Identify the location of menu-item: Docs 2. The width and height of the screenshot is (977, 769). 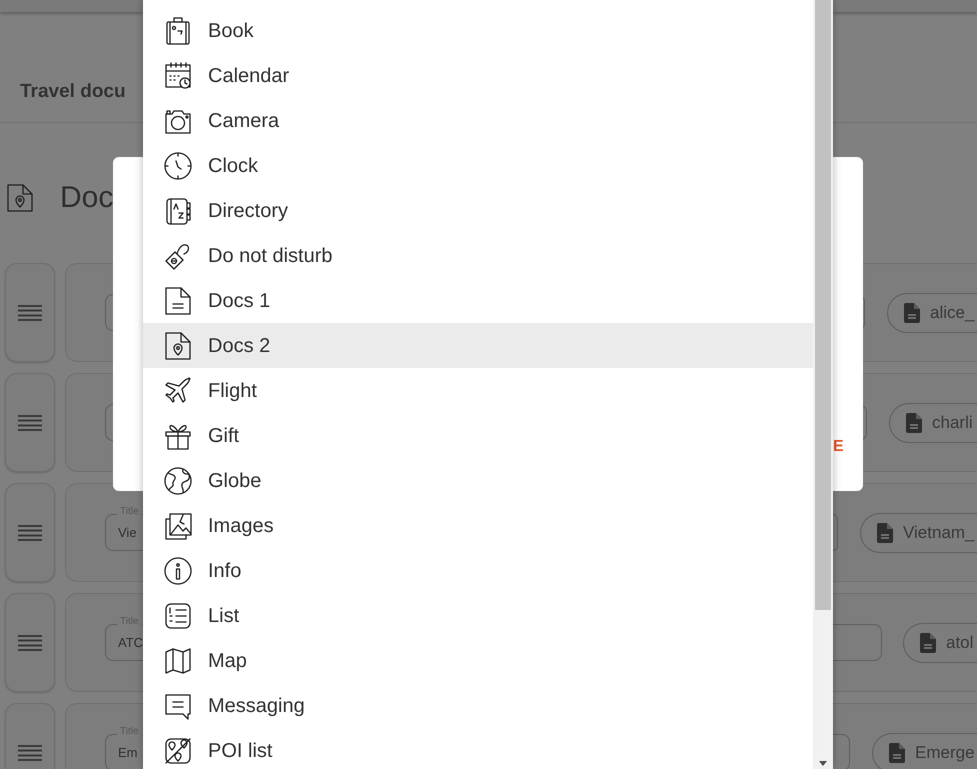
(478, 345).